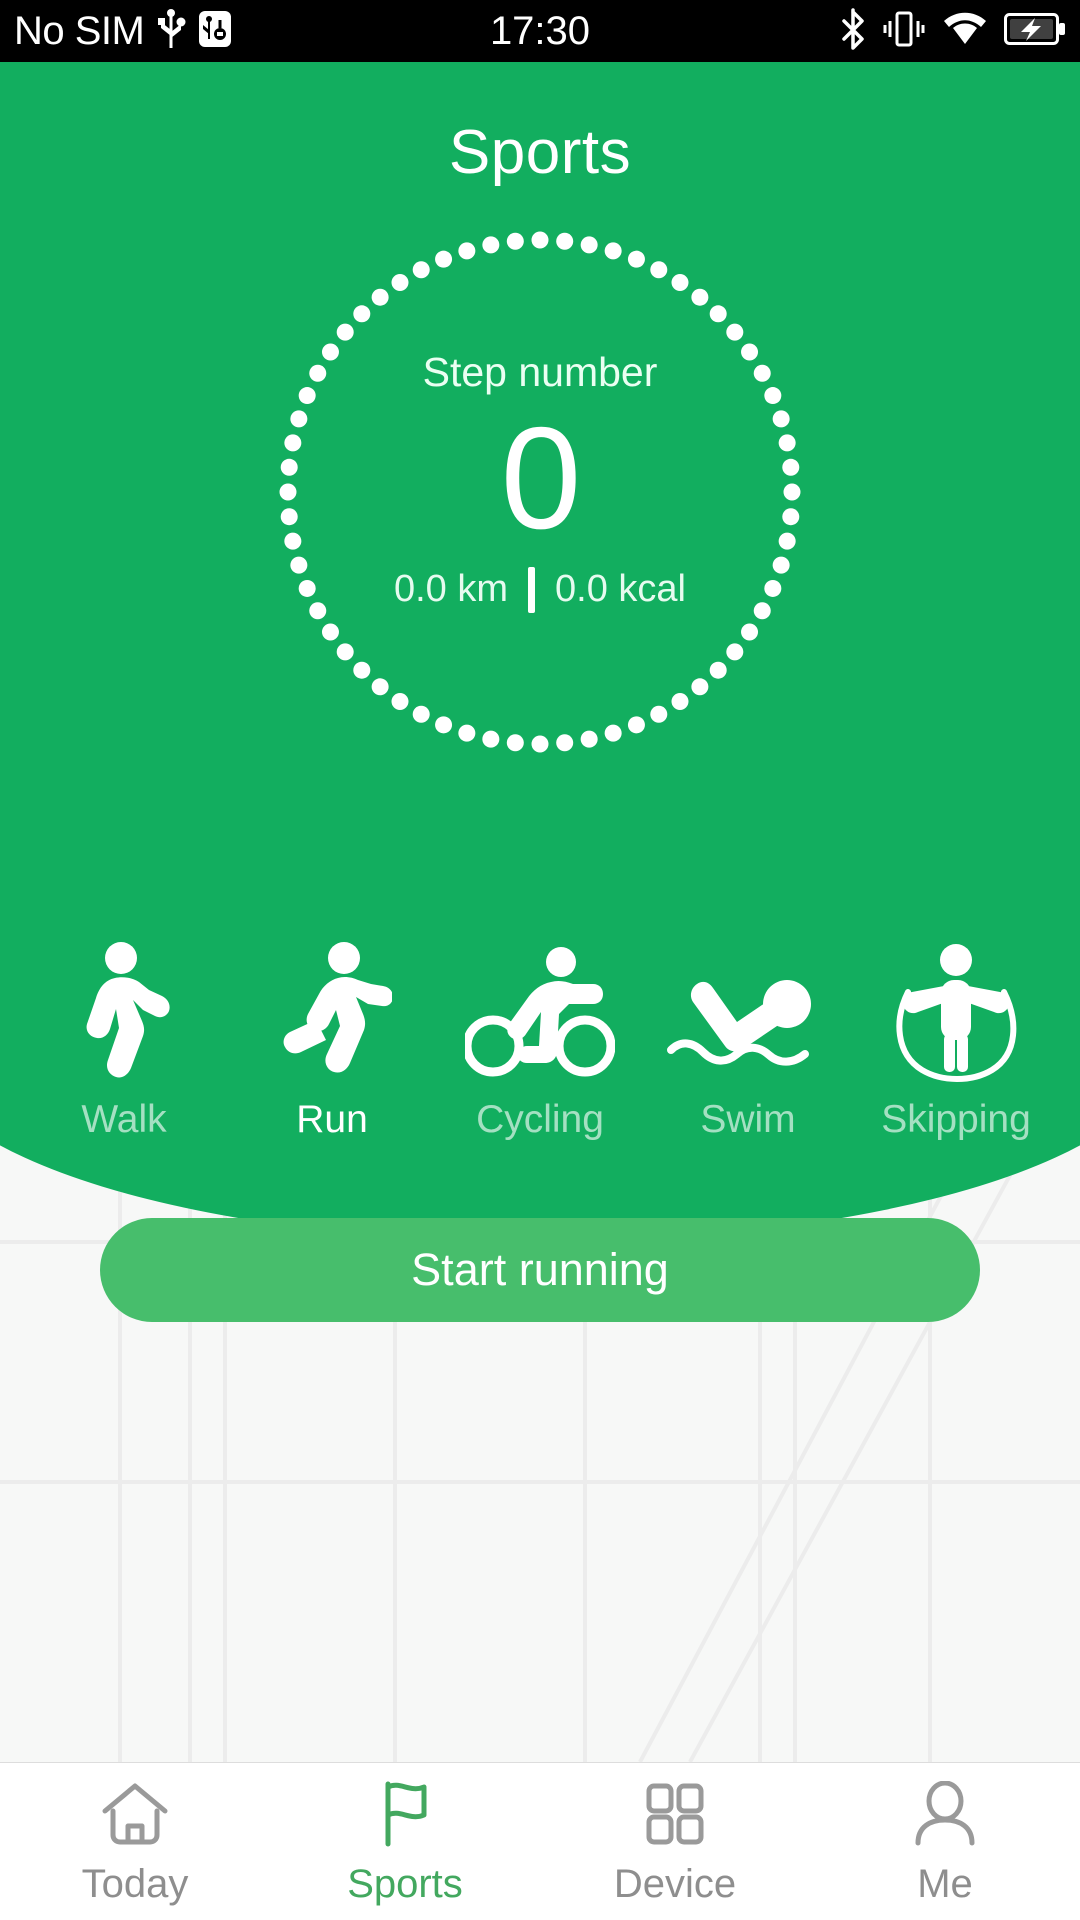  Describe the element at coordinates (215, 31) in the screenshot. I see `usb-debug-icon` at that location.